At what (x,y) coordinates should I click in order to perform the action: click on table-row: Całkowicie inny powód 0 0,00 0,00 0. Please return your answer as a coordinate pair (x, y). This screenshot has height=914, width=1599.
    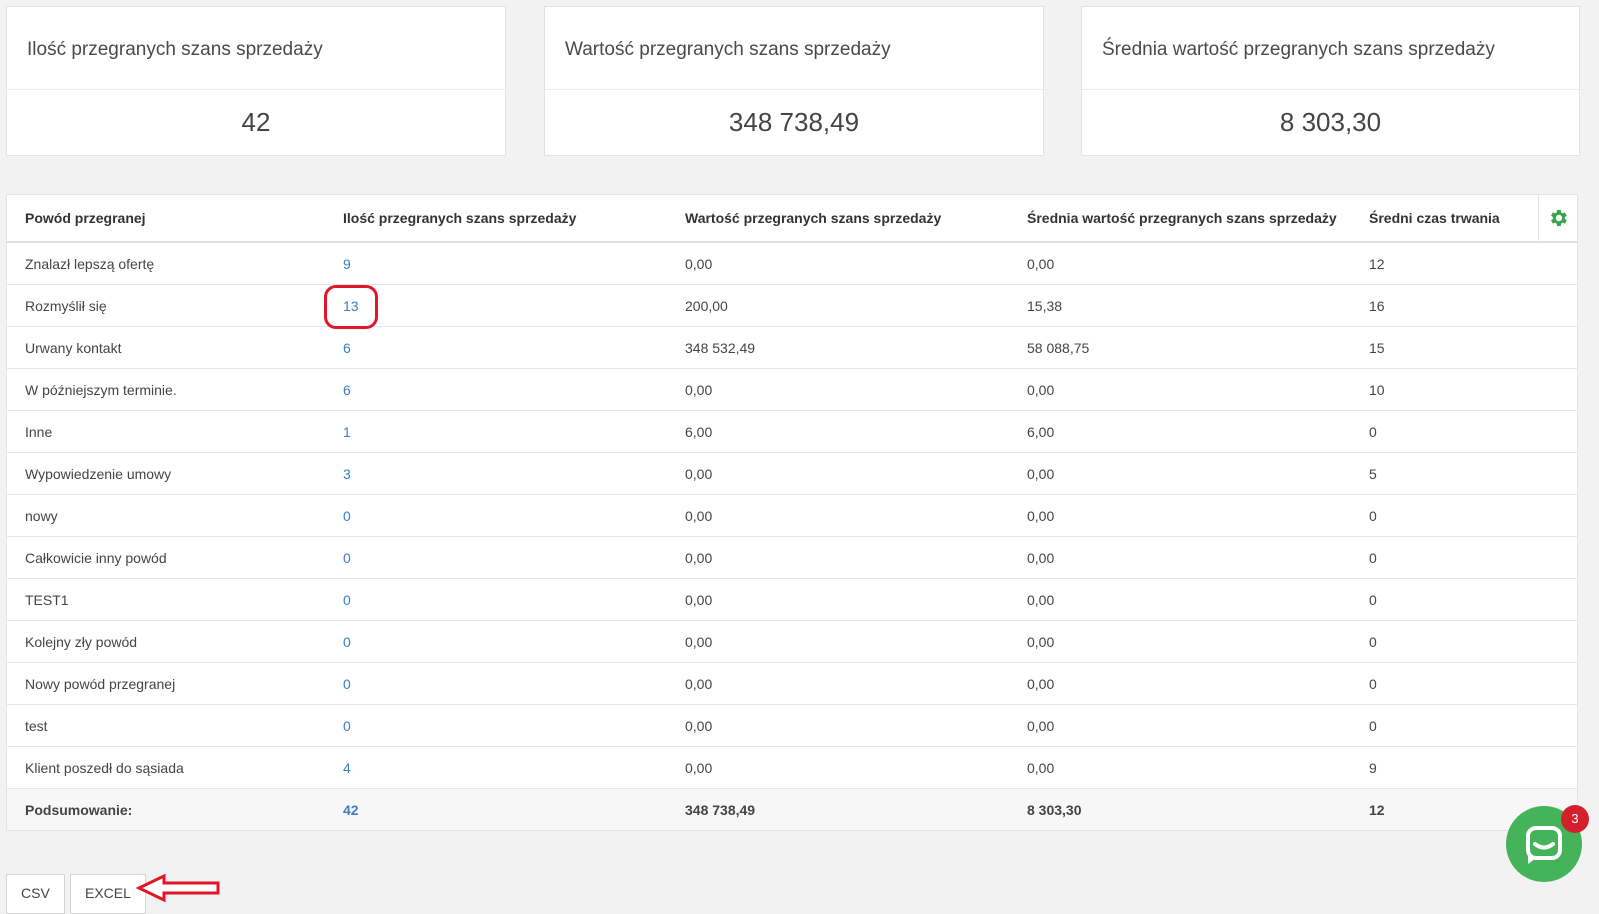
    Looking at the image, I should click on (792, 557).